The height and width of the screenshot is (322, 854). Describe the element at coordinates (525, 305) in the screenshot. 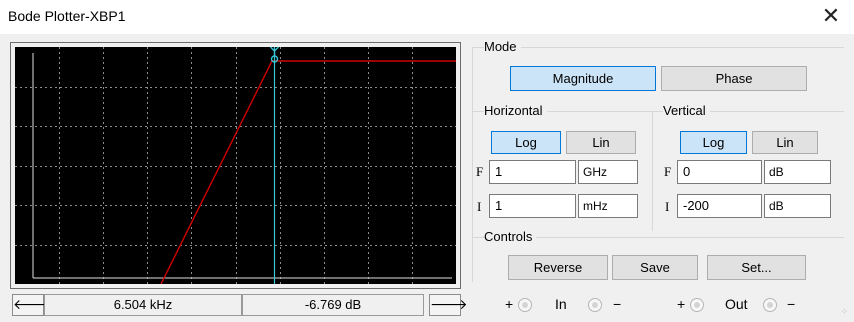

I see `in-plus-terminal` at that location.